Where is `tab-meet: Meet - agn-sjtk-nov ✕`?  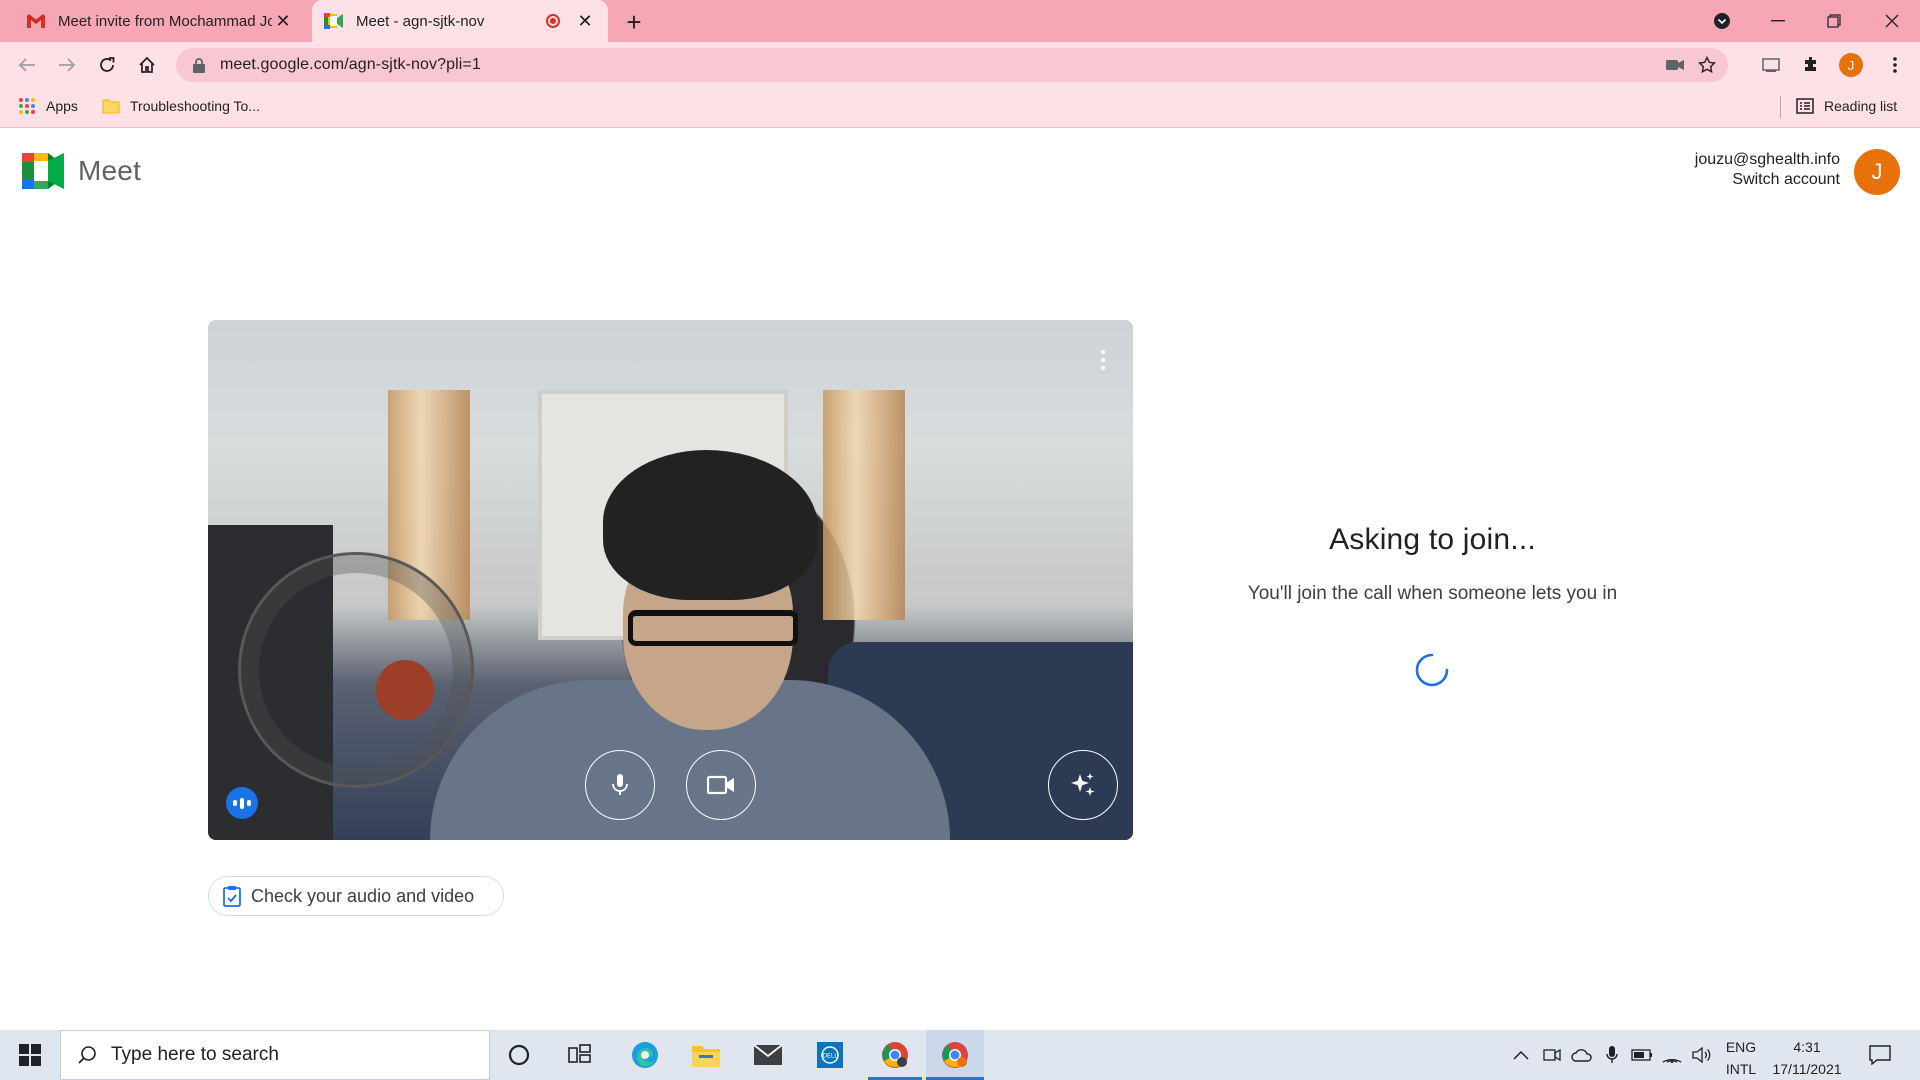 tab-meet: Meet - agn-sjtk-nov ✕ is located at coordinates (460, 21).